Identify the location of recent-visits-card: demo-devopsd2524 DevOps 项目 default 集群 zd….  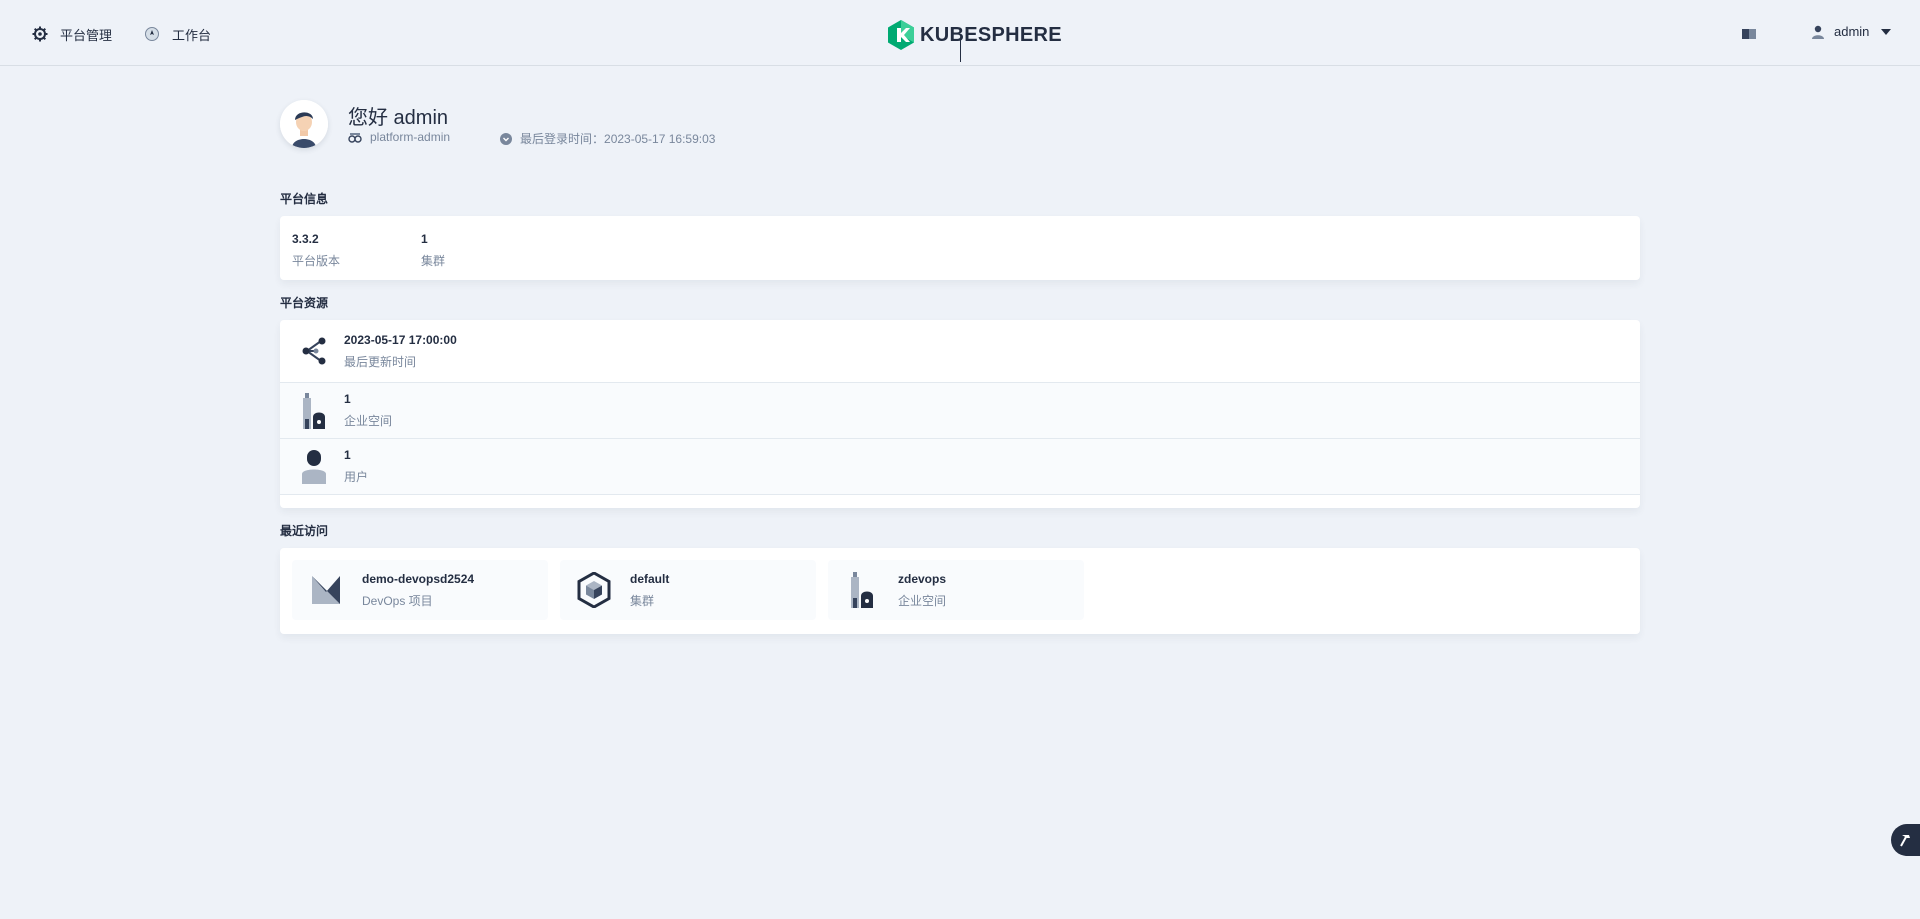
(960, 591).